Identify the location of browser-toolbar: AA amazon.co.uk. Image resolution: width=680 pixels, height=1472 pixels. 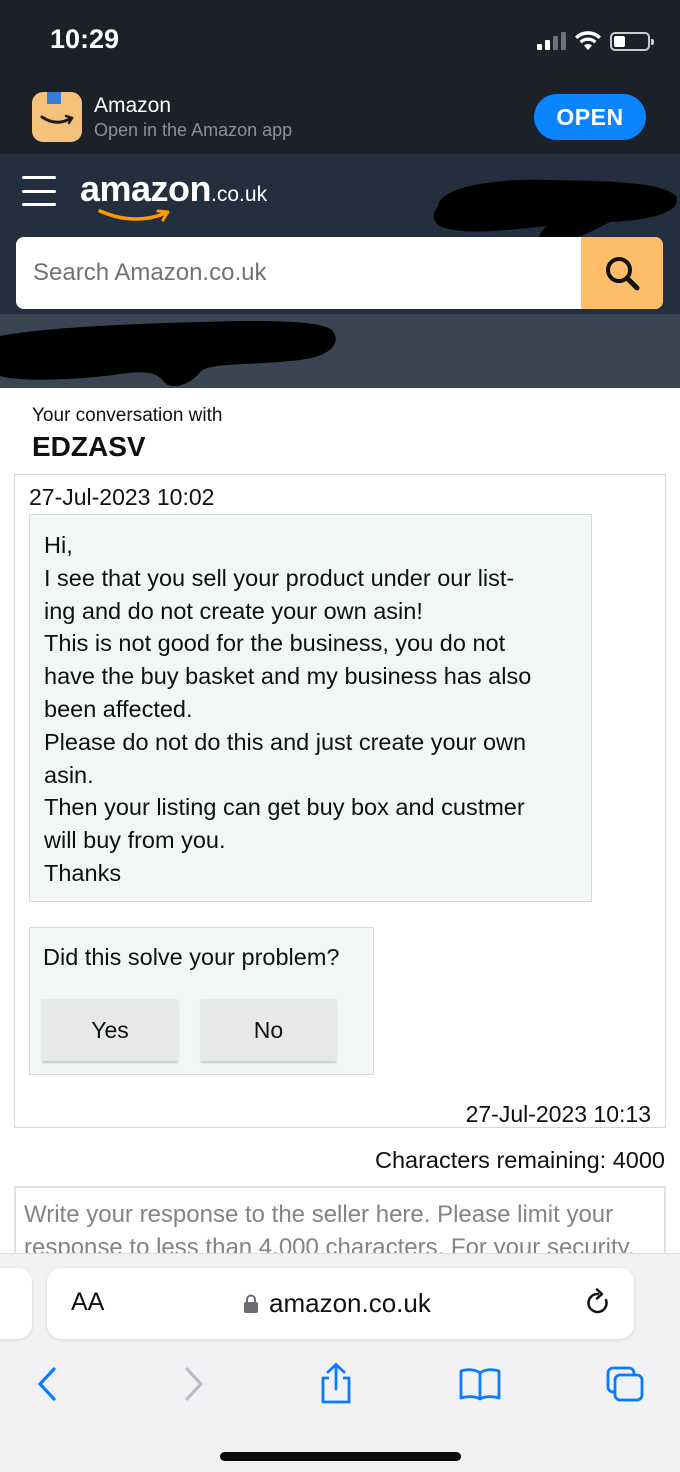
(340, 1362).